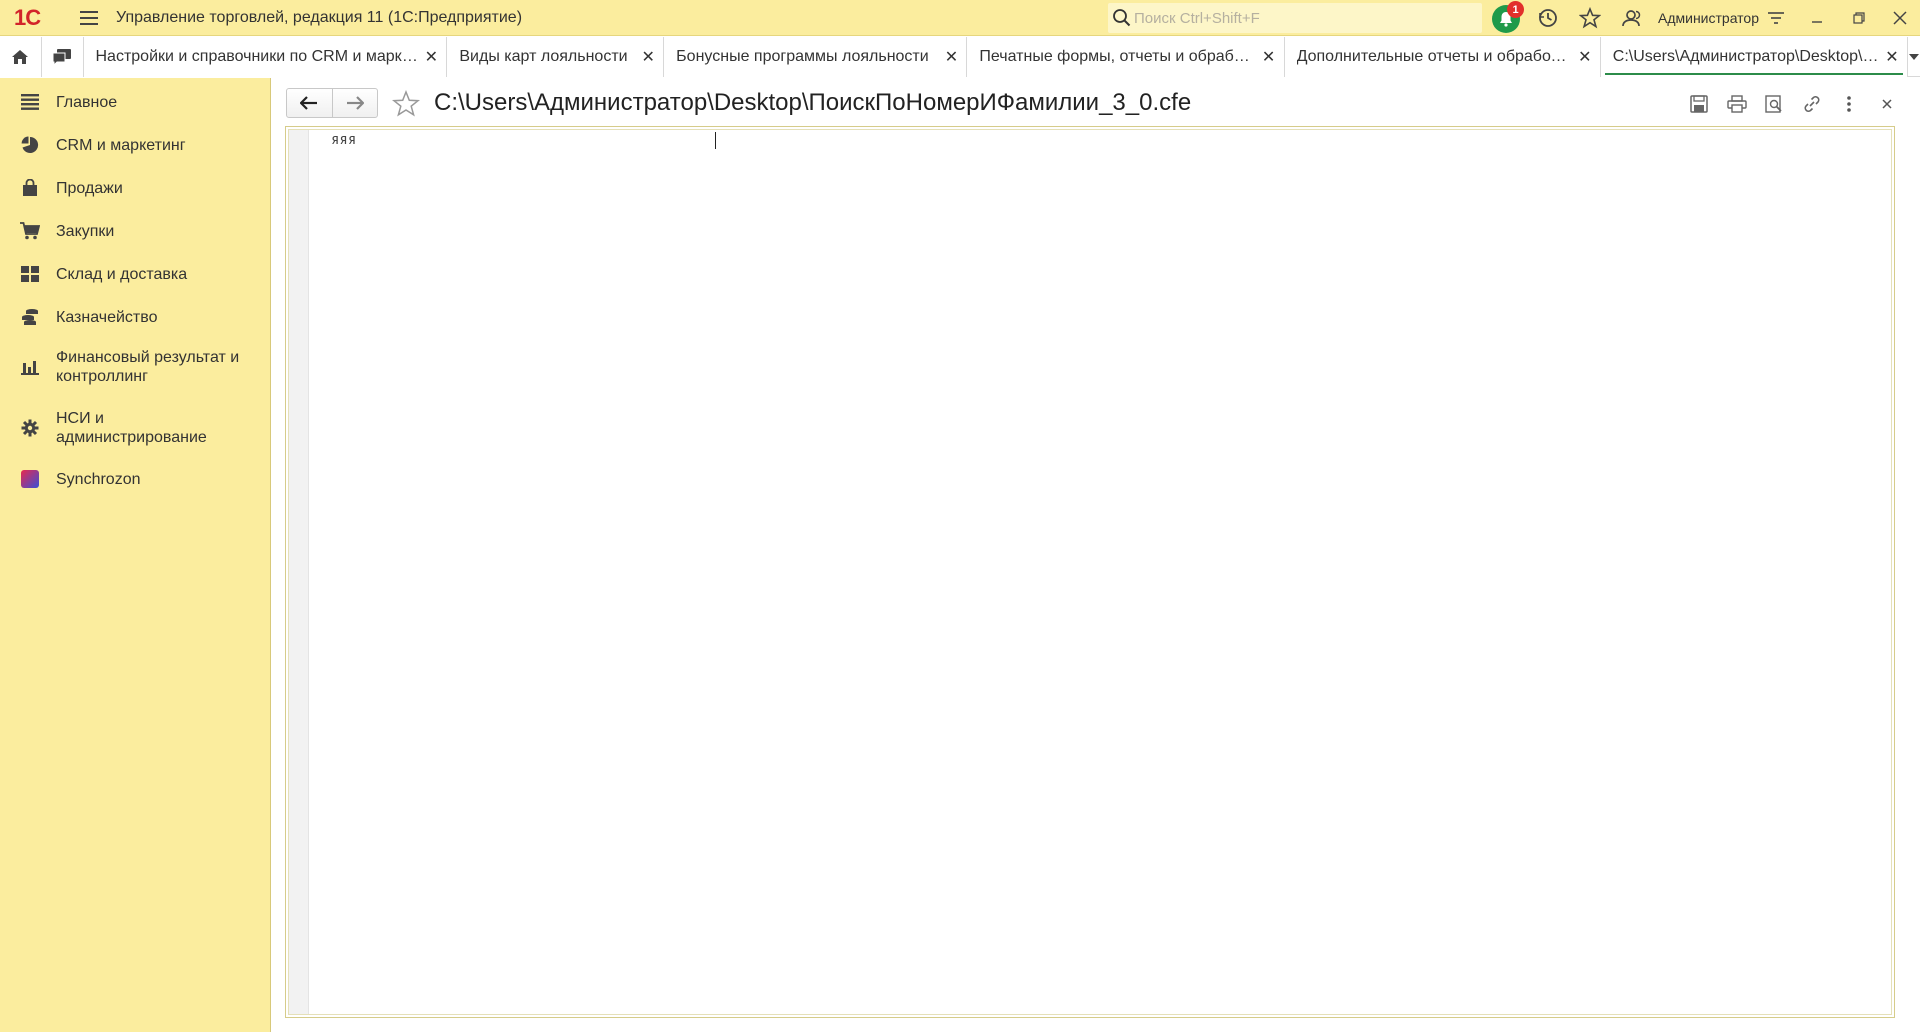 This screenshot has width=1920, height=1032. I want to click on chat-icon, so click(62, 58).